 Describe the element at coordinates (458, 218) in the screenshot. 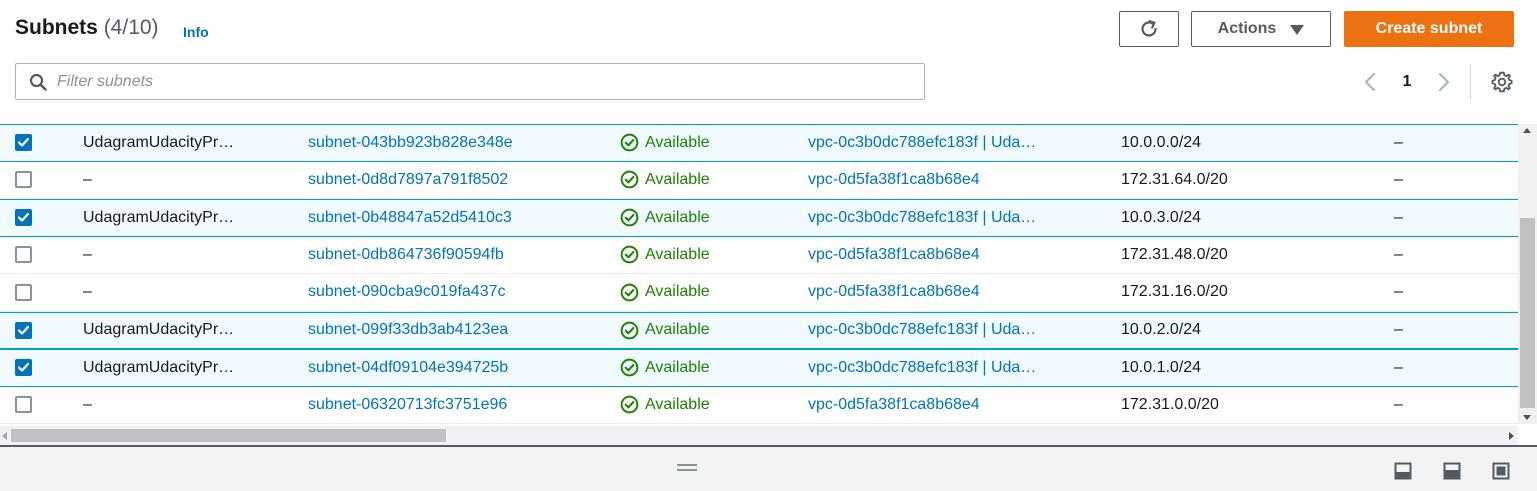

I see `subnet-id-link: subnet-0b48847a52d5410c3` at that location.